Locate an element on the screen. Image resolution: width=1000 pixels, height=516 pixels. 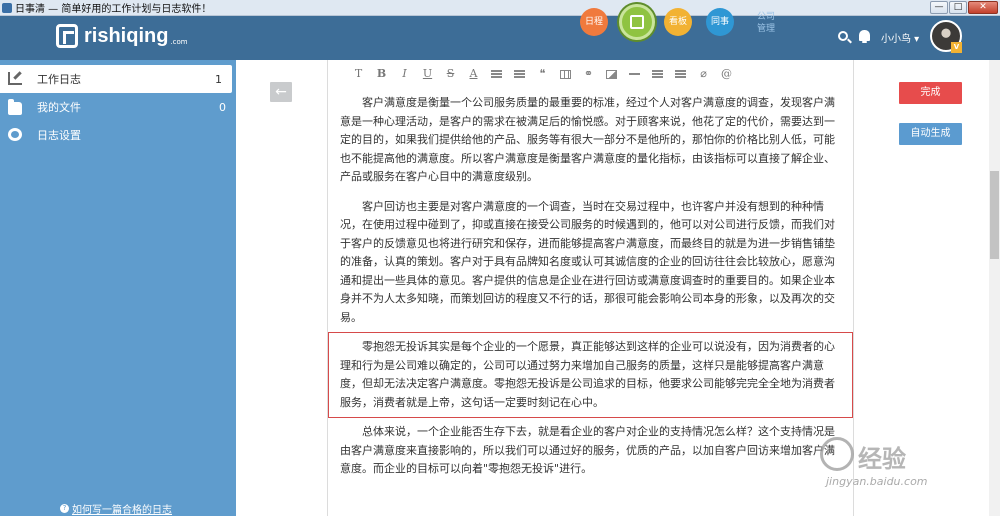
horizontal-rule-tool is located at coordinates (634, 74).